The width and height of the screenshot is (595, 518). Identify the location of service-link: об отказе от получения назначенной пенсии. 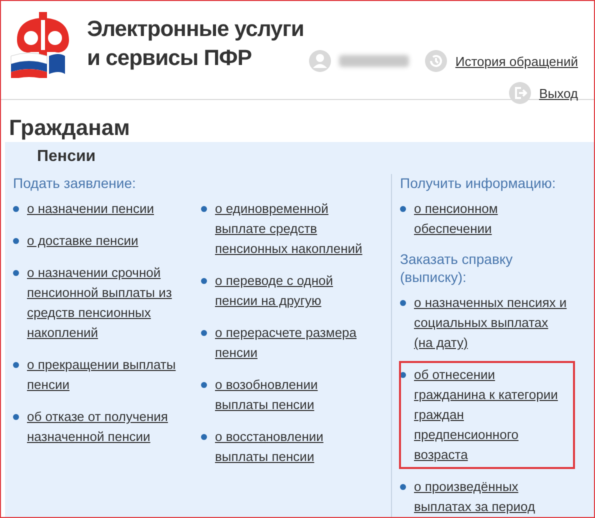
(103, 427).